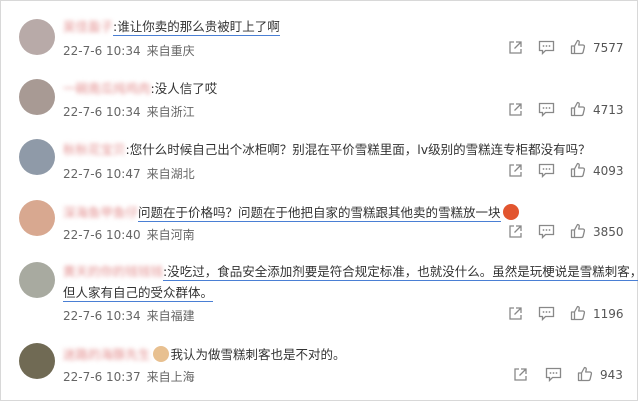 This screenshot has width=638, height=401. Describe the element at coordinates (196, 27) in the screenshot. I see `comment-text: :谁让你卖的那么贵被盯上了啊` at that location.